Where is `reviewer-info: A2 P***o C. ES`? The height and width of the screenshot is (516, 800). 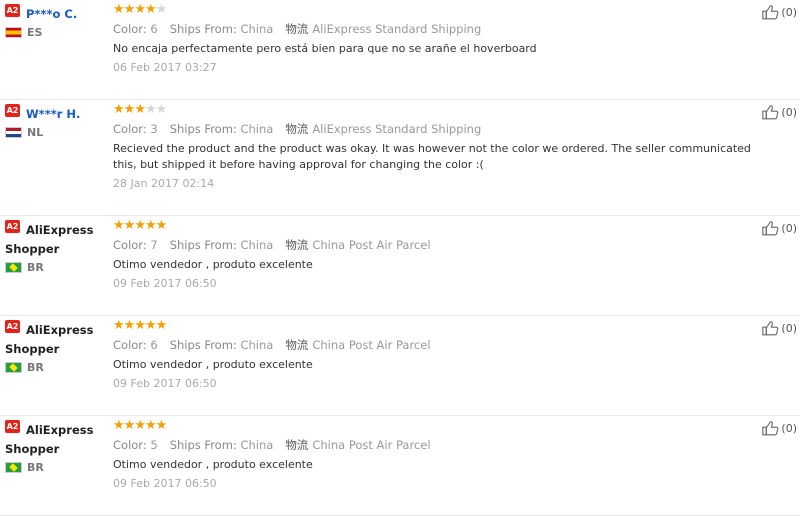
reviewer-info: A2 P***o C. ES is located at coordinates (55, 21).